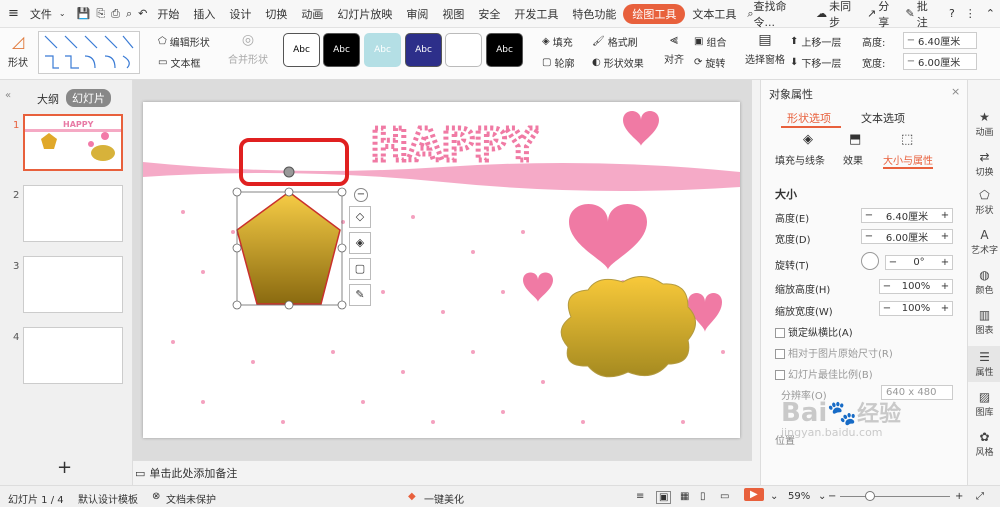 This screenshot has width=1000, height=507. I want to click on scale-height-spinner: −100% +, so click(916, 286).